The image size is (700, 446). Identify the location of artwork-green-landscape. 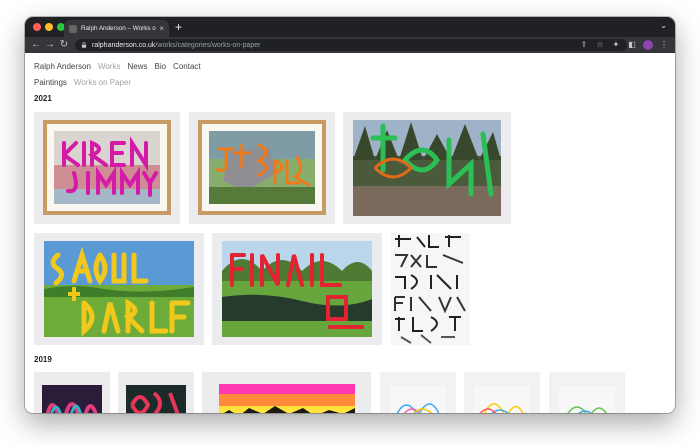
(427, 168).